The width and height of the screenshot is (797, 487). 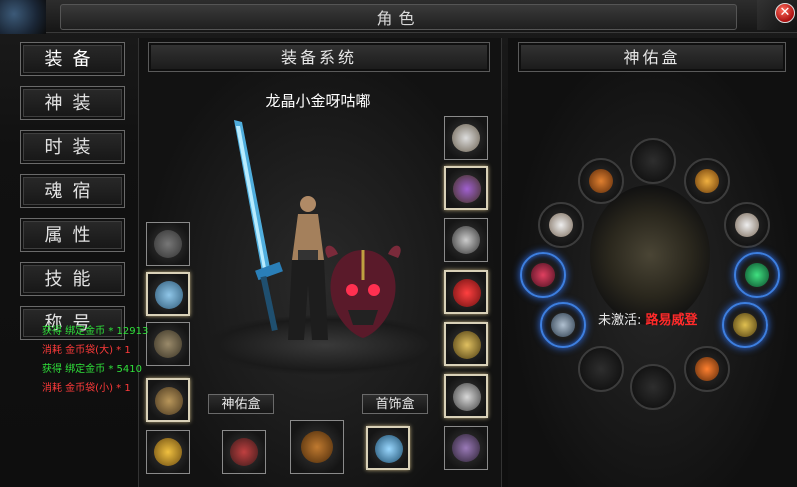 I want to click on chain-icon, so click(x=466, y=240).